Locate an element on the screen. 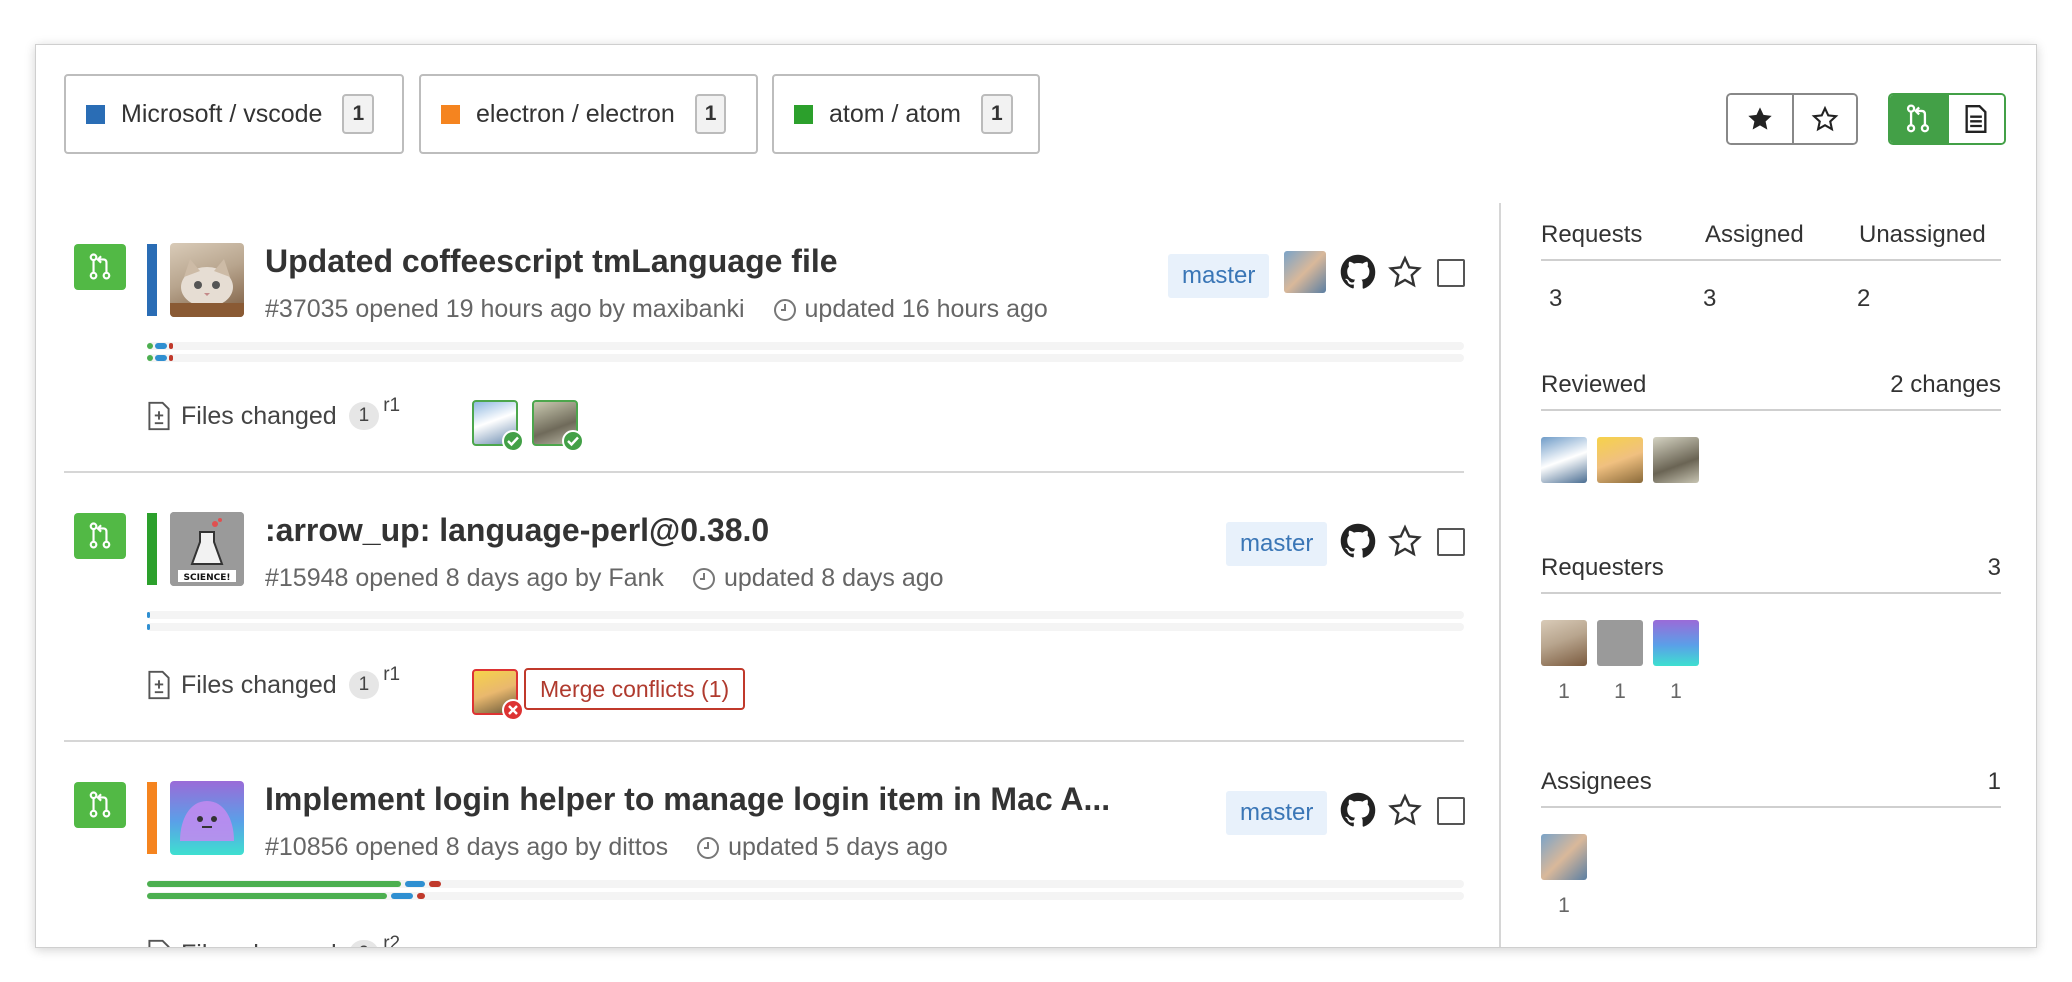 The height and width of the screenshot is (982, 2072). requesters-header: Requesters 3 is located at coordinates (1771, 574).